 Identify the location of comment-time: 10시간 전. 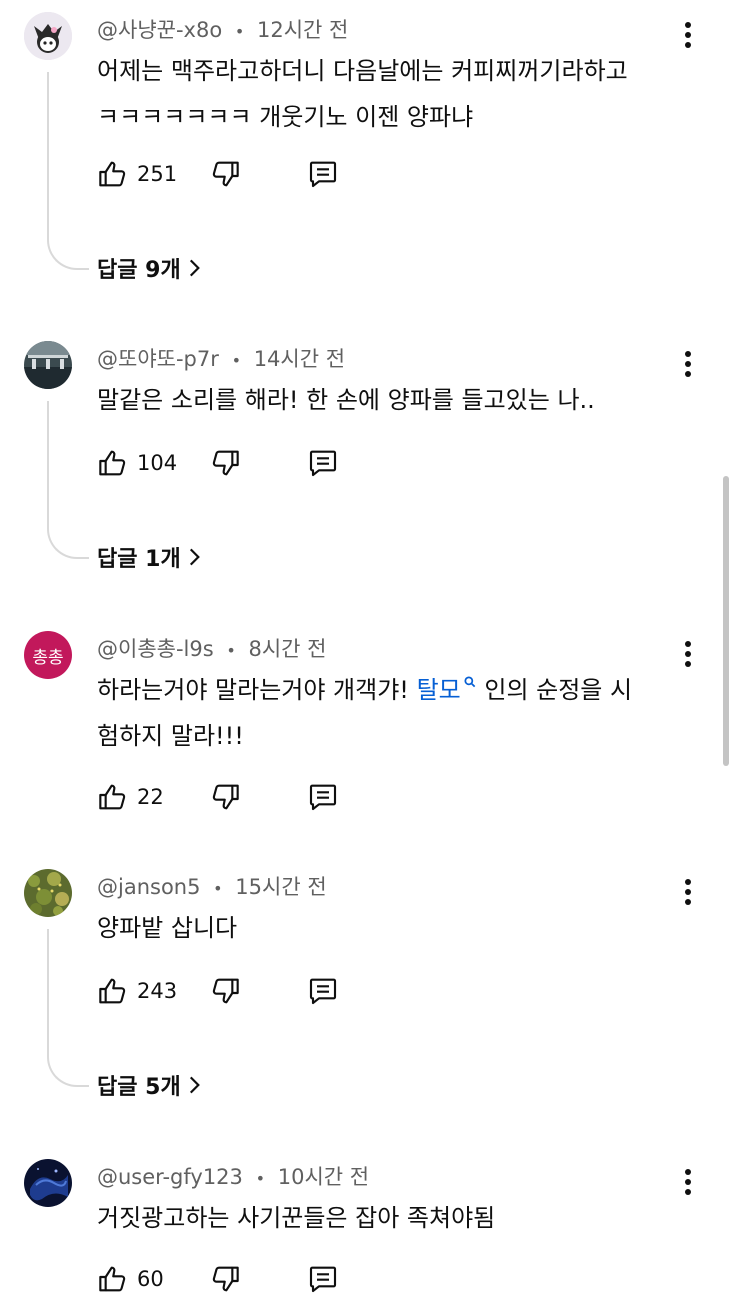
(323, 1177).